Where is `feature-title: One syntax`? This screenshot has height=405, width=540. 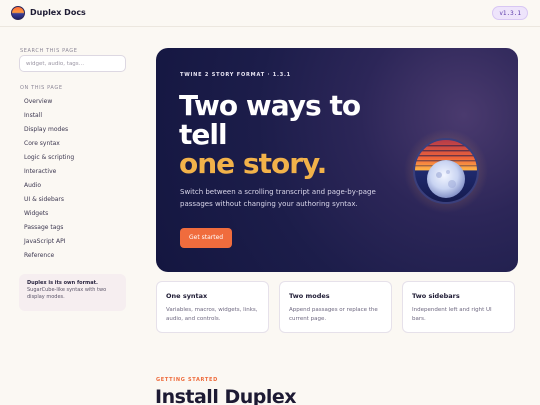 feature-title: One syntax is located at coordinates (187, 296).